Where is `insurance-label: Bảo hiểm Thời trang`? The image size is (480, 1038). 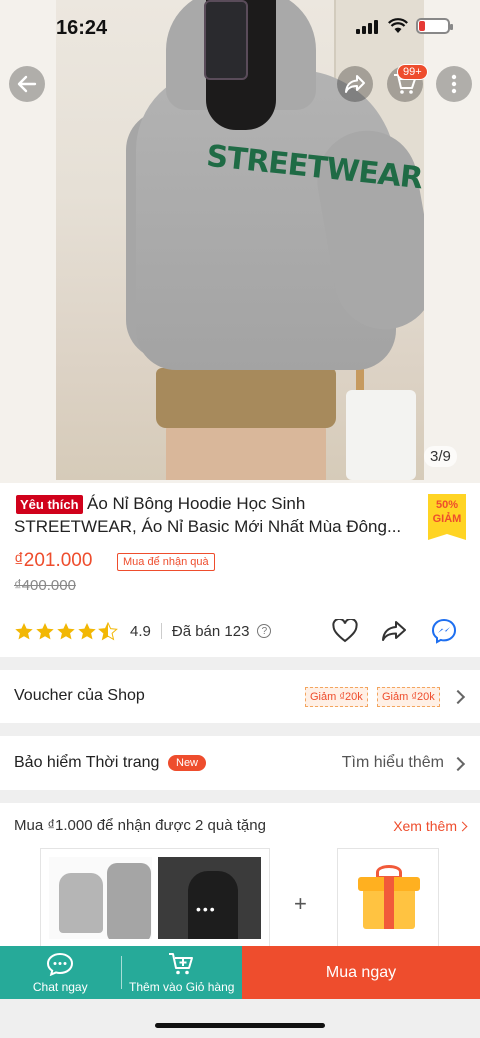
insurance-label: Bảo hiểm Thời trang is located at coordinates (87, 762).